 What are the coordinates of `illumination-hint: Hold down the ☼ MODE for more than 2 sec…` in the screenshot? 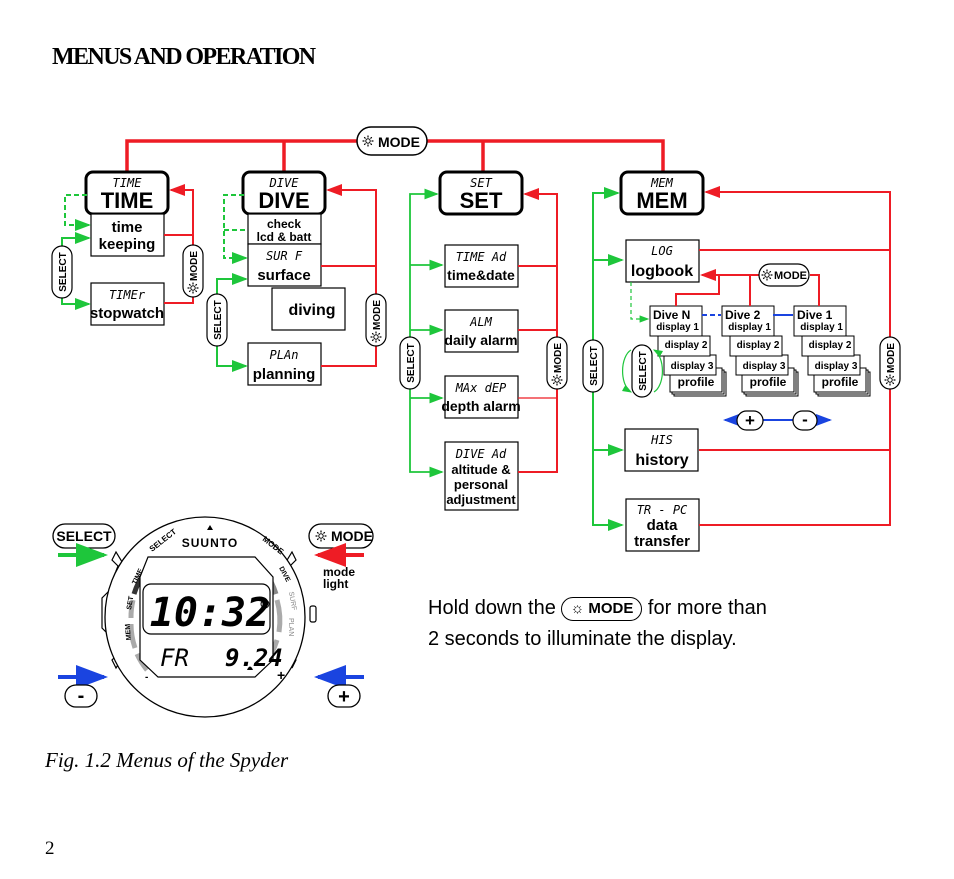 It's located at (597, 623).